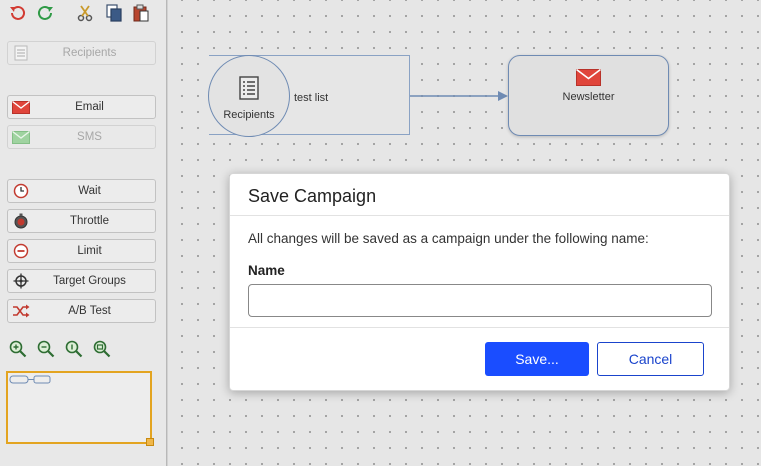 This screenshot has height=466, width=761. Describe the element at coordinates (79, 407) in the screenshot. I see `minimap` at that location.